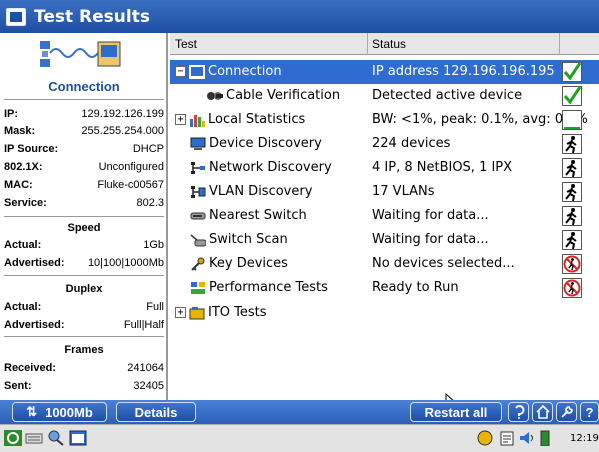 The image size is (599, 452). I want to click on frames-title: Frames, so click(84, 350).